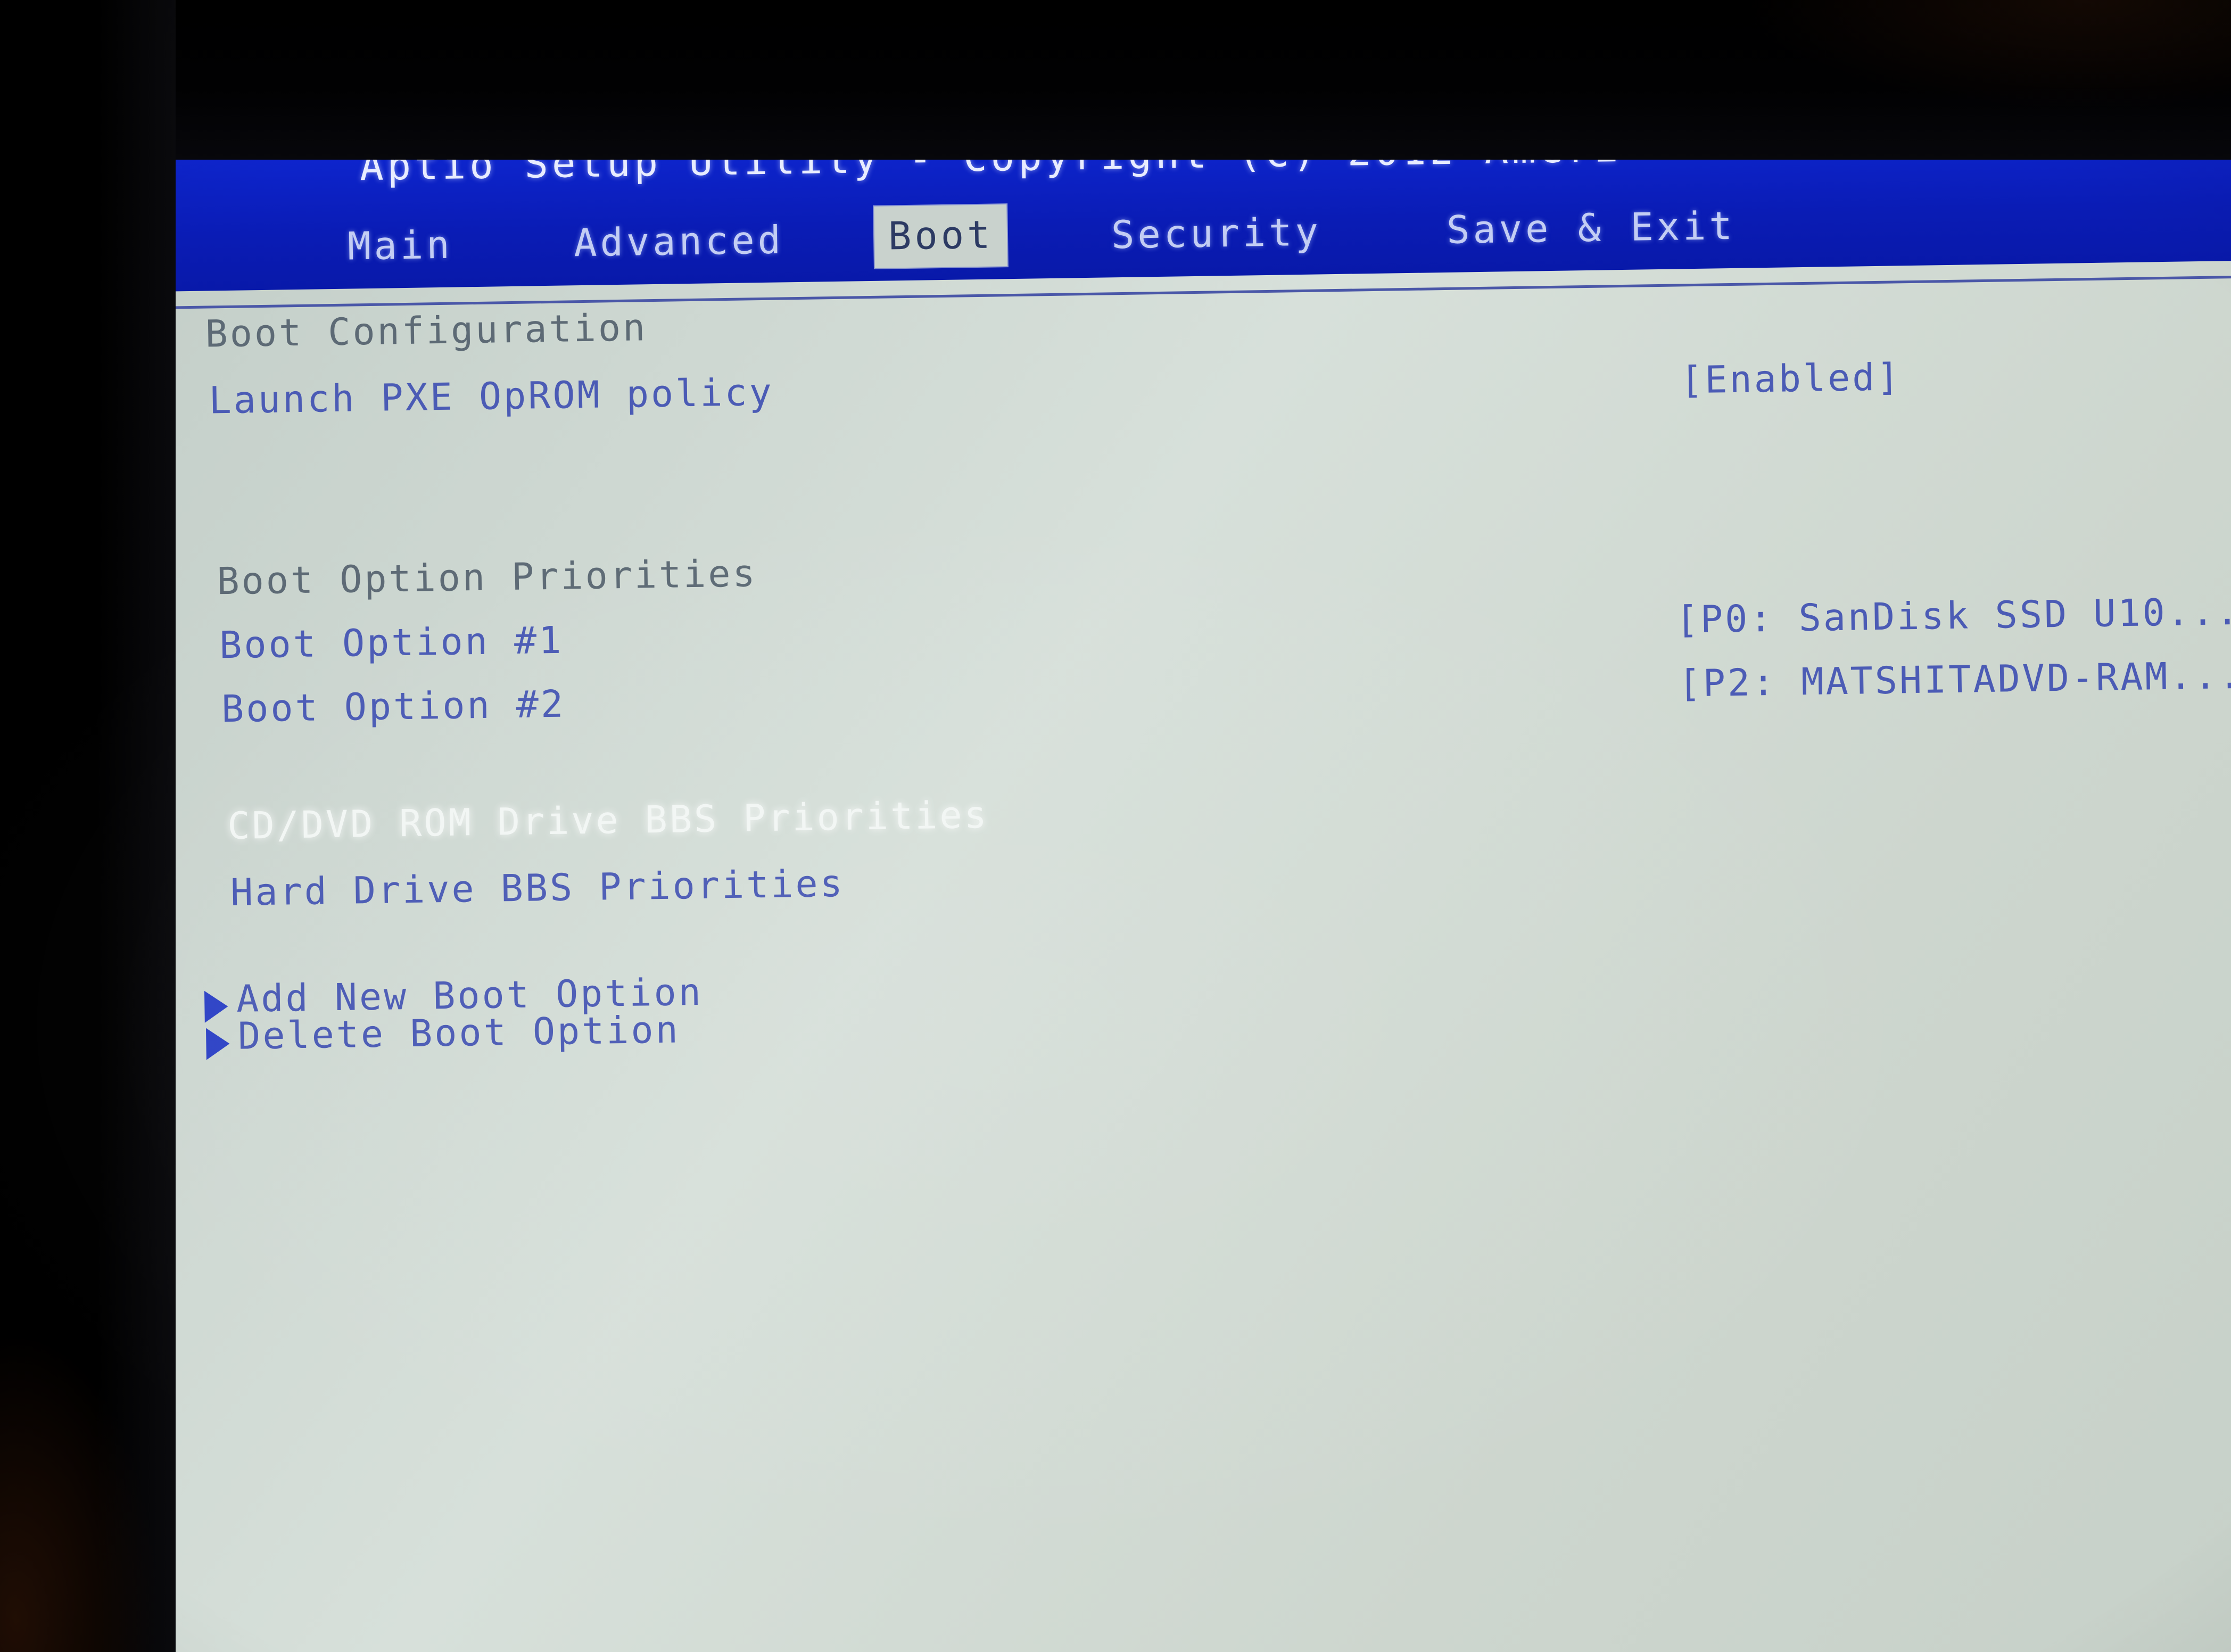  I want to click on bezel-corner-glow, so click(1992, 53).